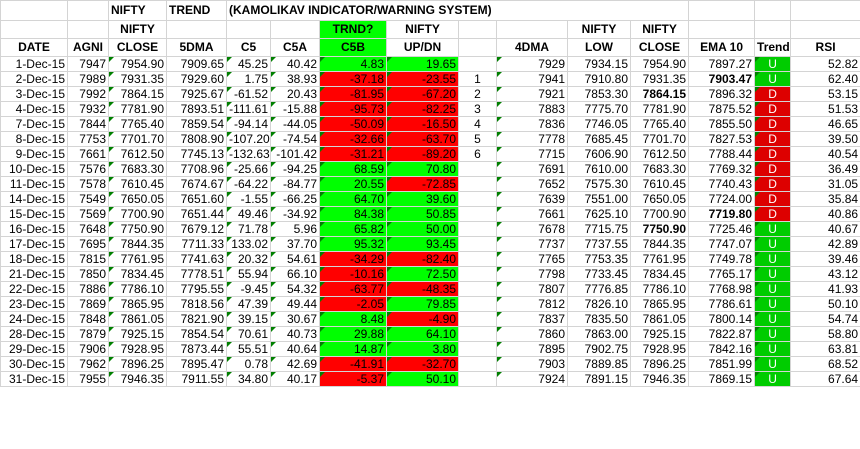  I want to click on cell-rsi: 41.93, so click(825, 289).